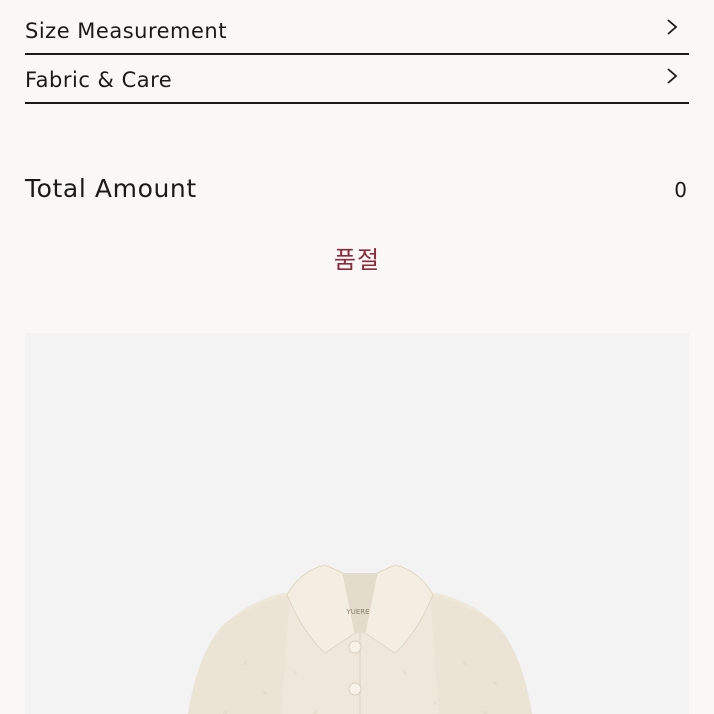 This screenshot has height=714, width=714. What do you see at coordinates (357, 612) in the screenshot?
I see `brand-tag: YUERE` at bounding box center [357, 612].